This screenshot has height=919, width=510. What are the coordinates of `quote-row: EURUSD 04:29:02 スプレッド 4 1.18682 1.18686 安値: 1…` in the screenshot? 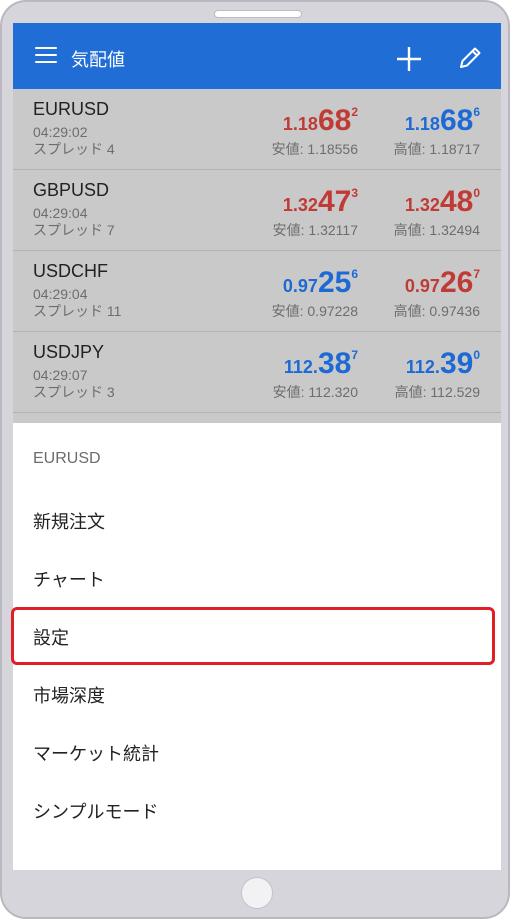 It's located at (257, 129).